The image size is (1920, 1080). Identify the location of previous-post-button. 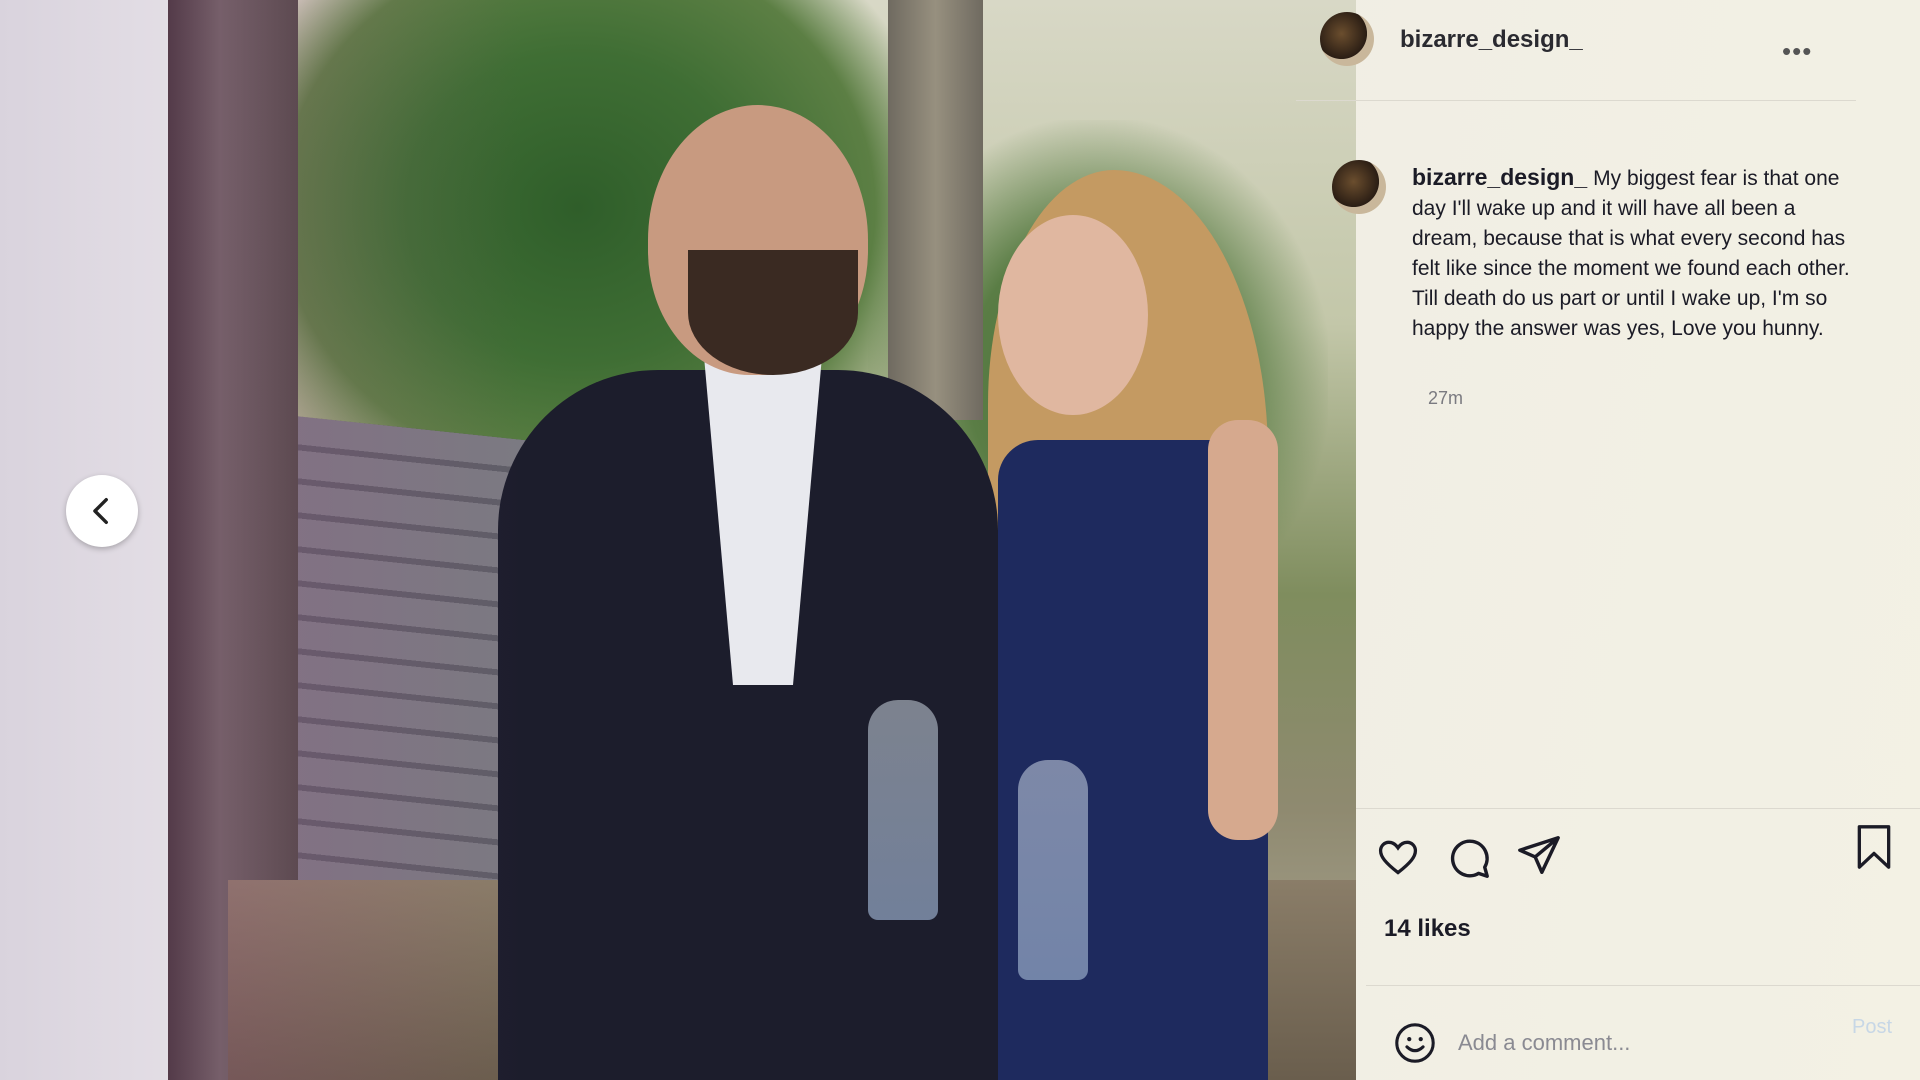
(102, 511).